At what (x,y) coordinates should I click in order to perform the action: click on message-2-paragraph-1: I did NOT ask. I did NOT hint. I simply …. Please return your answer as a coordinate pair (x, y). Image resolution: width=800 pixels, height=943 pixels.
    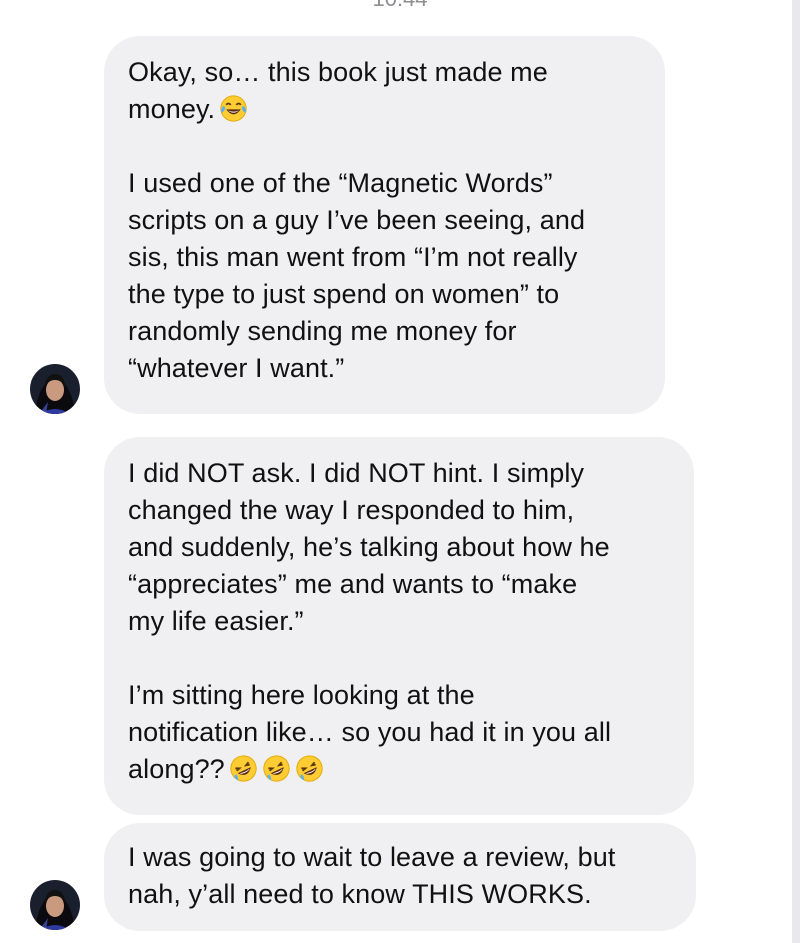
    Looking at the image, I should click on (369, 547).